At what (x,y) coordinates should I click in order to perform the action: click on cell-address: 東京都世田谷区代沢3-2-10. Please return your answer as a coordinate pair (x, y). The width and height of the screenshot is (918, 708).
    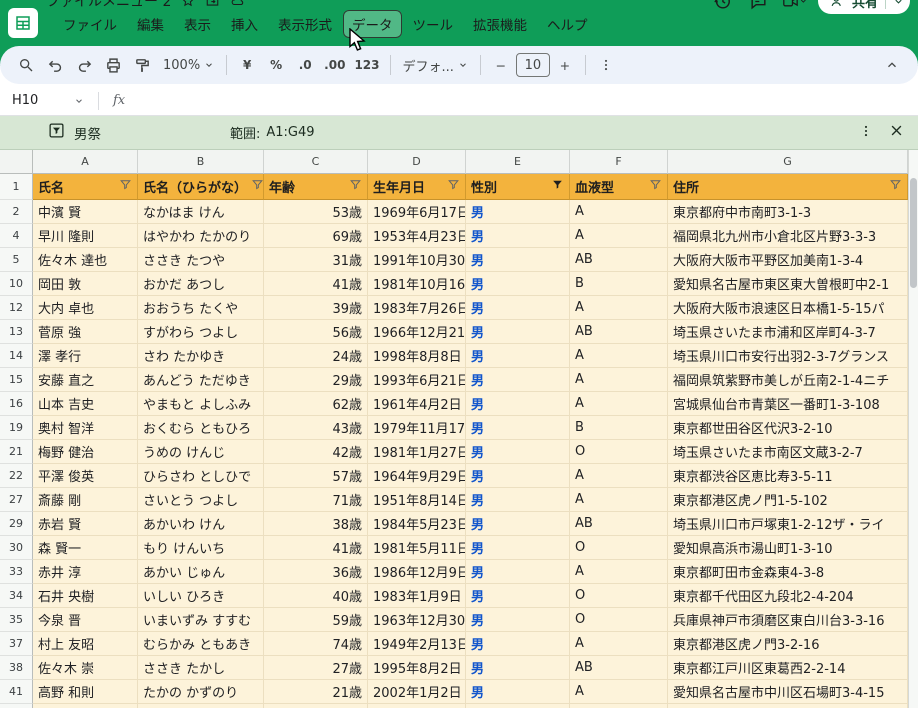
    Looking at the image, I should click on (788, 428).